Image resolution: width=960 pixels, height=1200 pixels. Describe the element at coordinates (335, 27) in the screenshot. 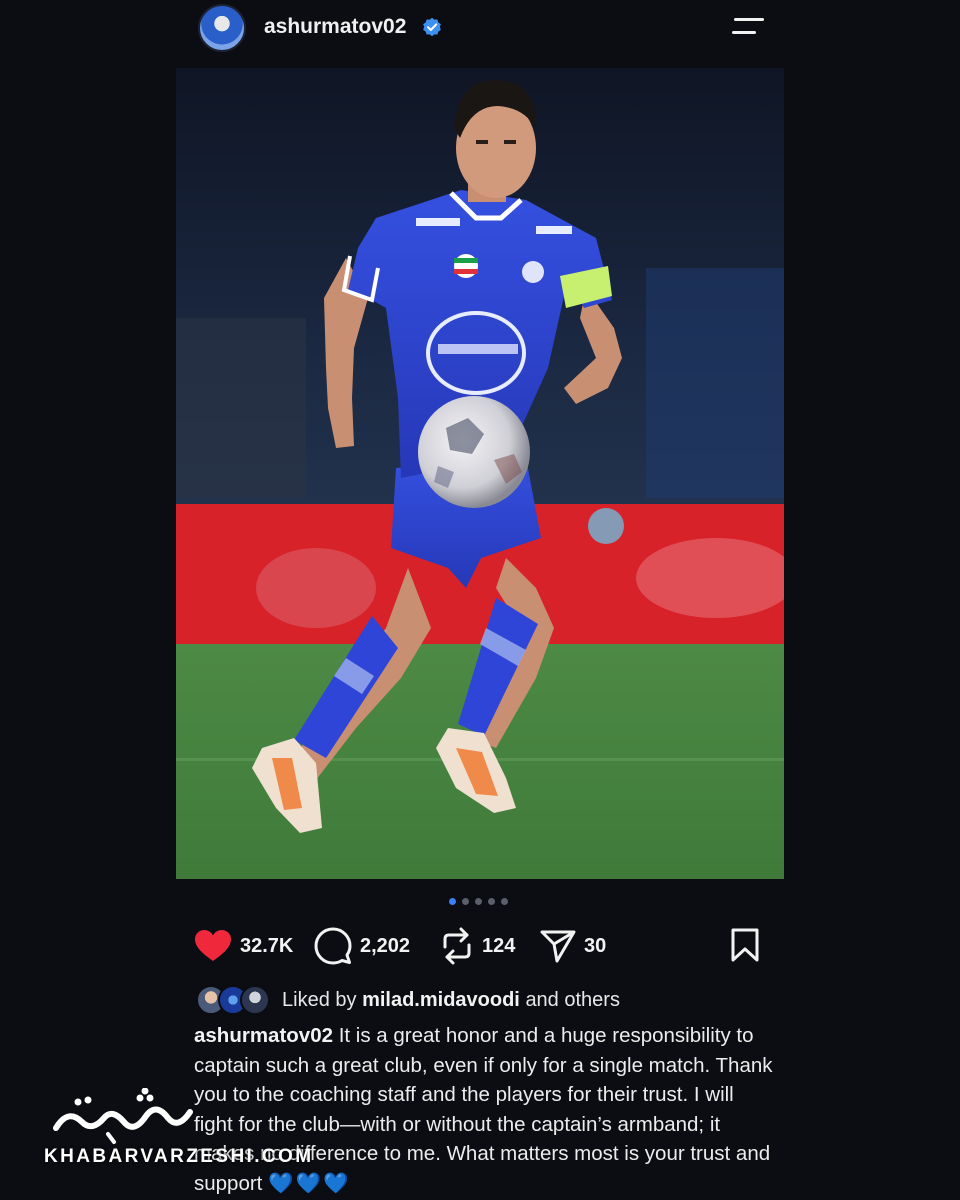

I see `username: ashurmatov02` at that location.